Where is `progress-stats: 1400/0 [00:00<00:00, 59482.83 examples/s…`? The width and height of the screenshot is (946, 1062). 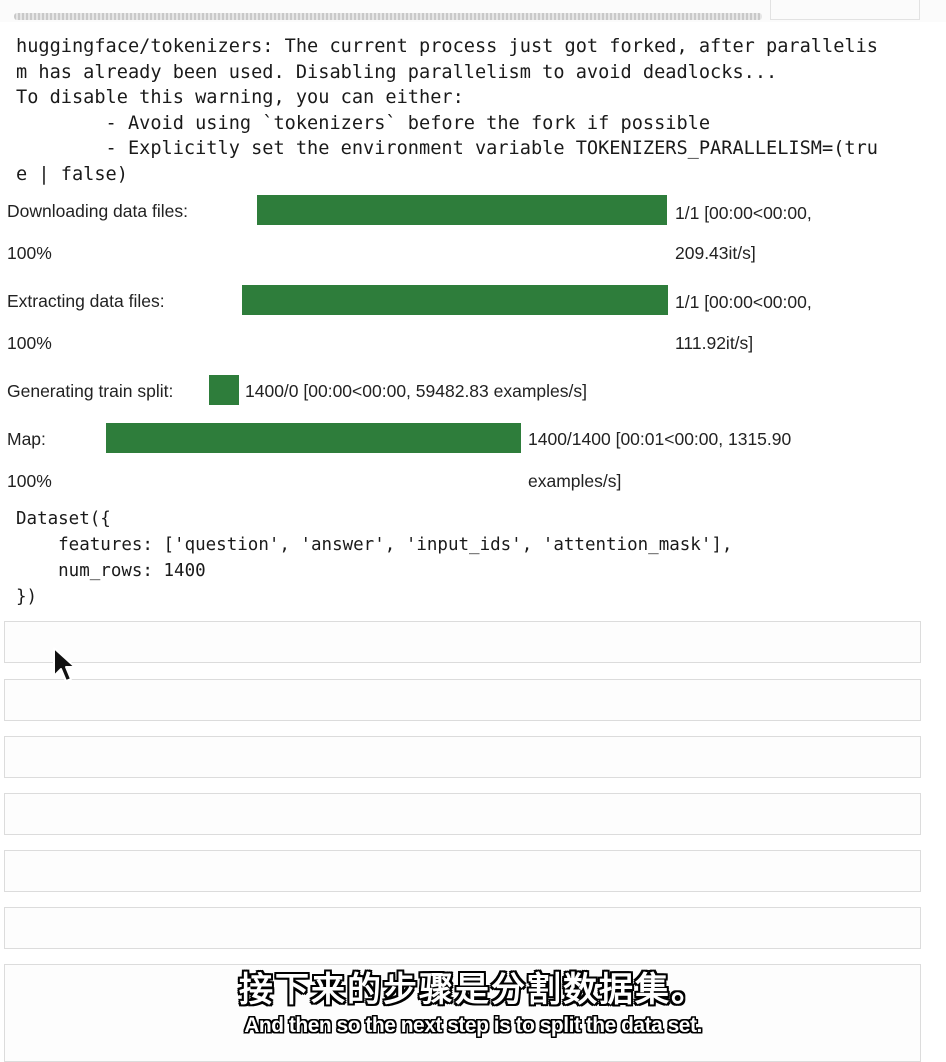 progress-stats: 1400/0 [00:00<00:00, 59482.83 examples/s… is located at coordinates (416, 391).